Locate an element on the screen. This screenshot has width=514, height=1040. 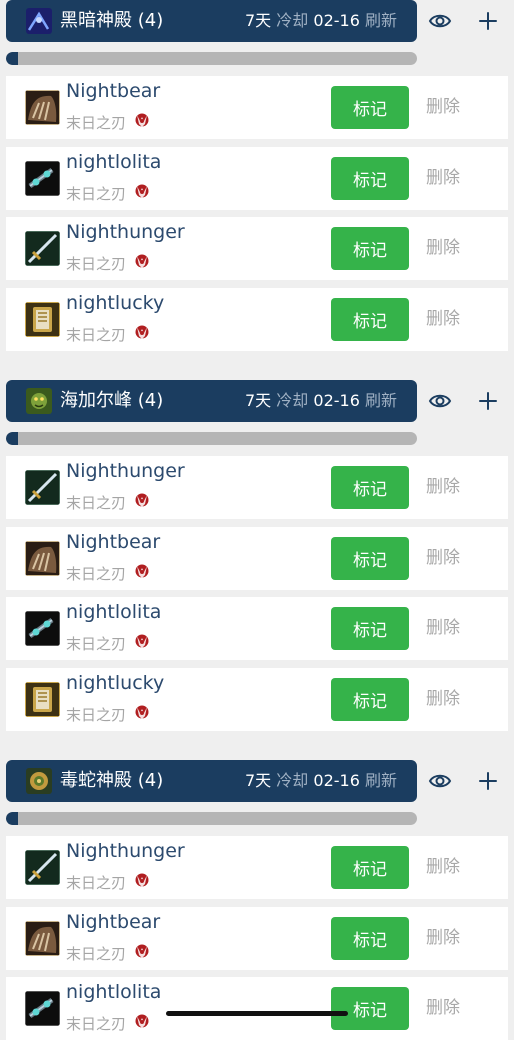
raid-header: 毒蛇神殿 (4) 7天 冷却 02-16 刷新 is located at coordinates (211, 781).